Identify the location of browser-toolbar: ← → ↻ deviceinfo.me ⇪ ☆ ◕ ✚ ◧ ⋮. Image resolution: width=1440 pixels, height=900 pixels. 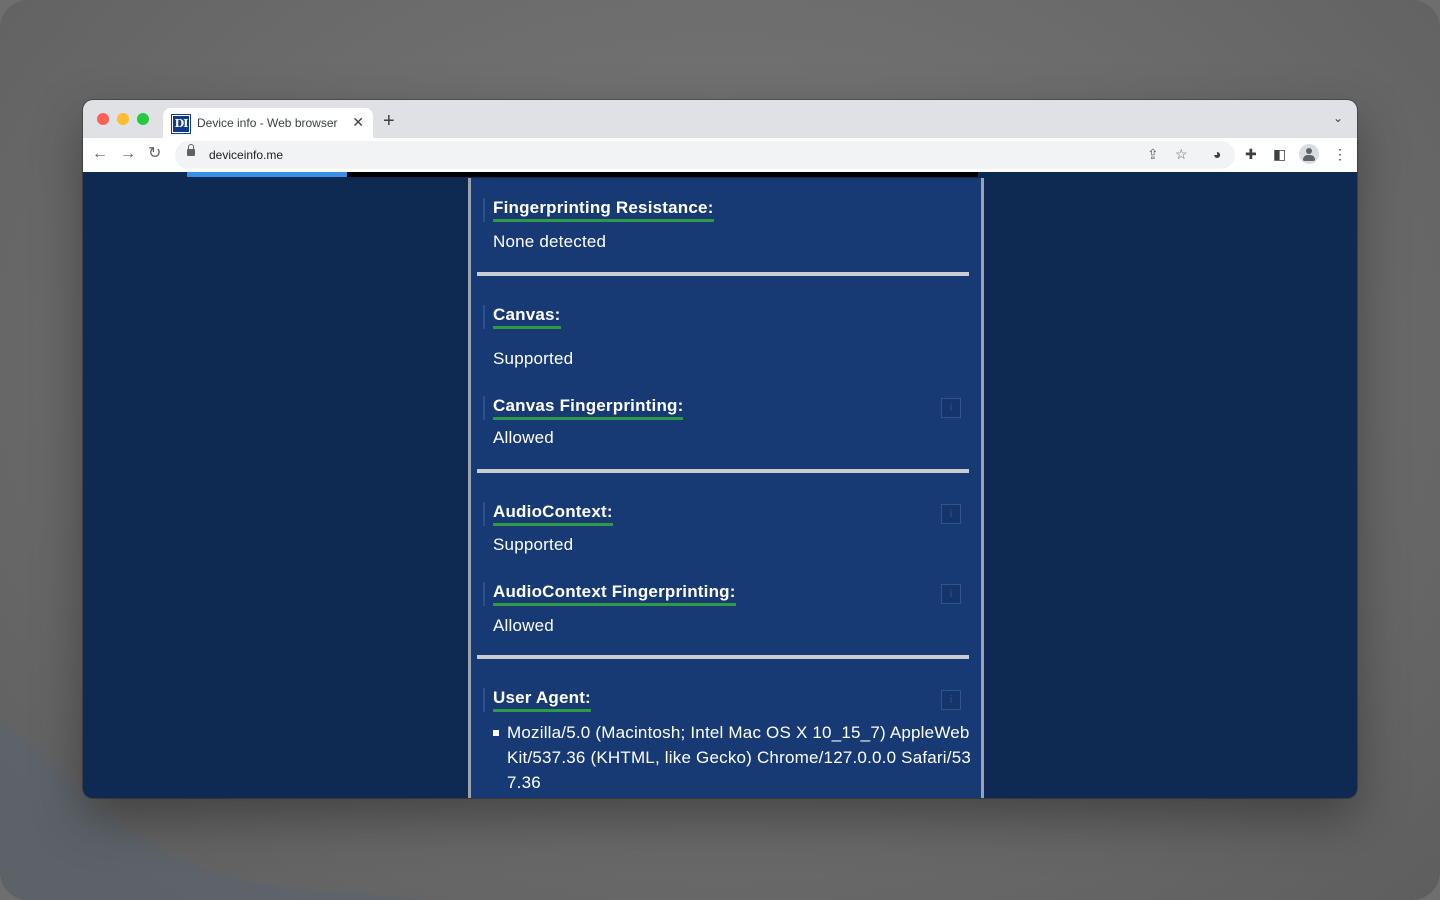
(720, 155).